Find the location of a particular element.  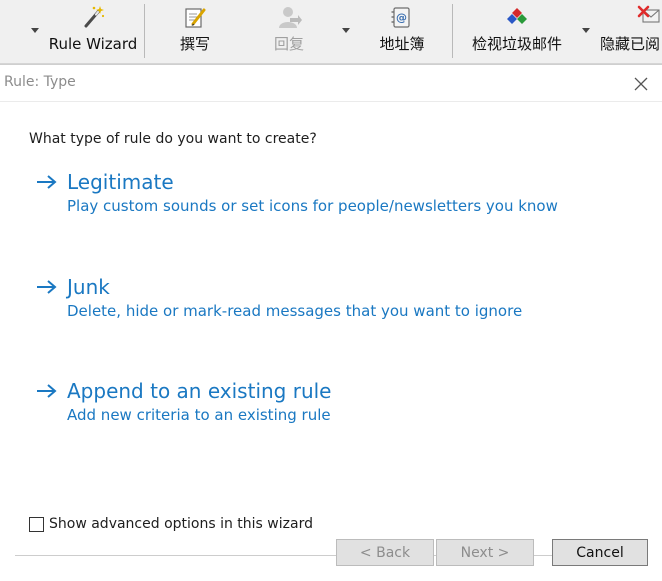

address-book-icon: @ is located at coordinates (400, 17).